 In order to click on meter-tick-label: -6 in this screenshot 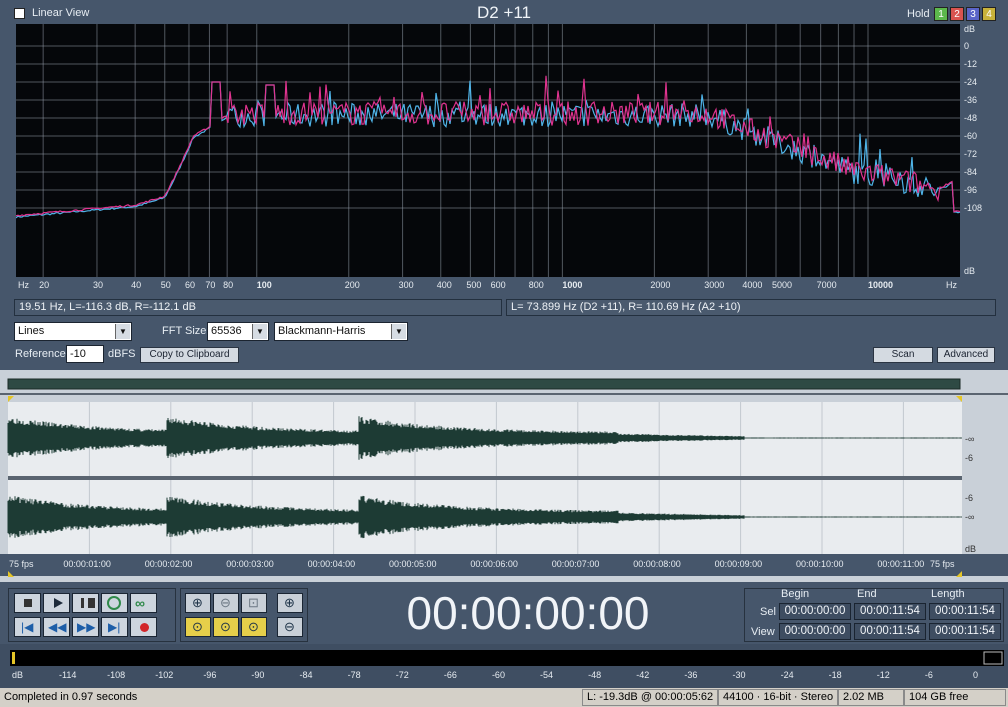, I will do `click(929, 675)`.